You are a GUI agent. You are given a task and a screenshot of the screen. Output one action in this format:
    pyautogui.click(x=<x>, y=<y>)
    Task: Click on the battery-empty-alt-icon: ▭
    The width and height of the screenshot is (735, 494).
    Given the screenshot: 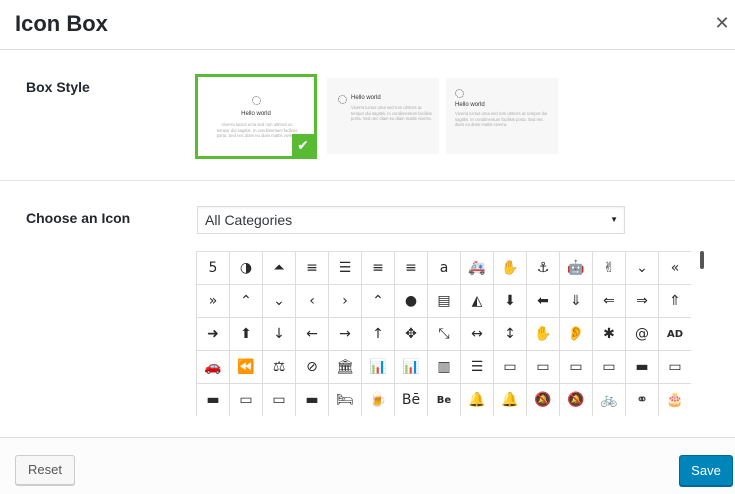 What is the action you would take?
    pyautogui.click(x=675, y=367)
    